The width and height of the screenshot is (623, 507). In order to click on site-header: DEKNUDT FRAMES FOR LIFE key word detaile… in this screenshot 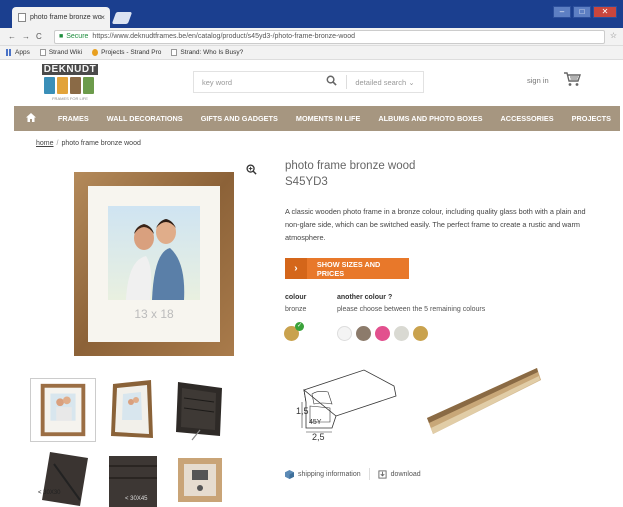, I will do `click(311, 83)`.